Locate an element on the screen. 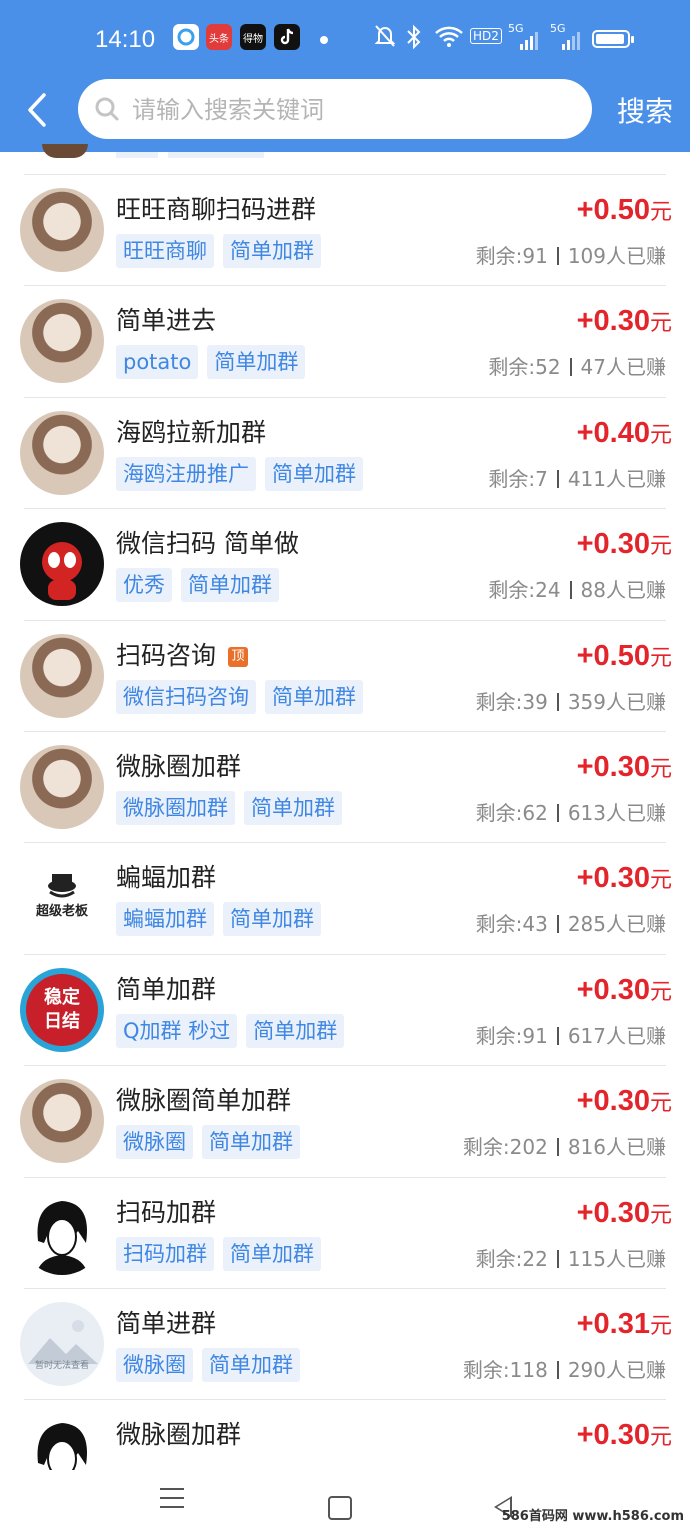 Image resolution: width=690 pixels, height=1527 pixels. earned-count: 617人已赚 is located at coordinates (616, 1035).